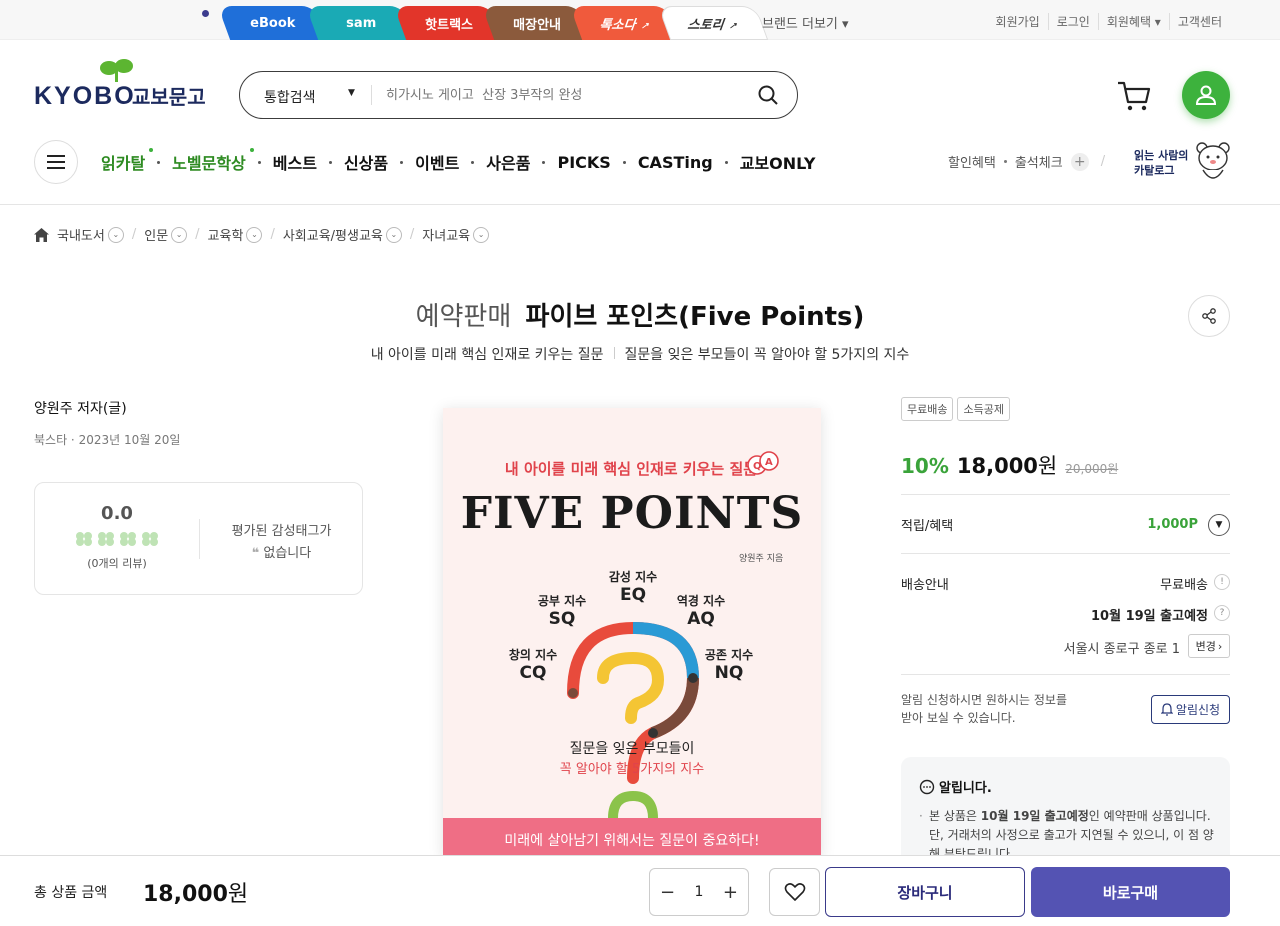 The image size is (1280, 926). What do you see at coordinates (667, 892) in the screenshot?
I see `minus-button: −` at bounding box center [667, 892].